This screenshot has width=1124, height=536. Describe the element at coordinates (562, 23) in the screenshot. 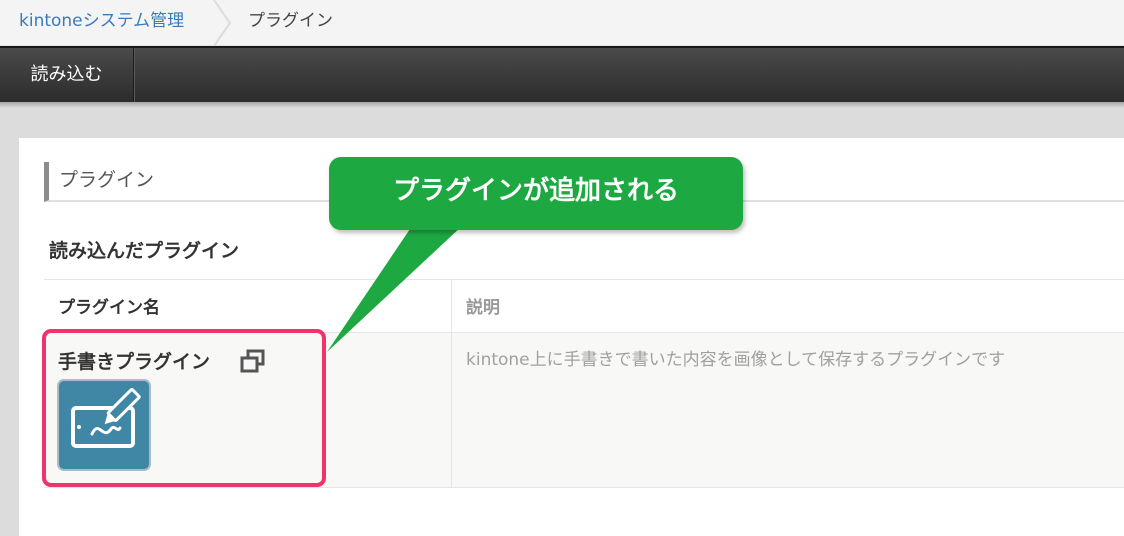

I see `breadcrumb: kintoneシステム管理 プラグイン` at that location.